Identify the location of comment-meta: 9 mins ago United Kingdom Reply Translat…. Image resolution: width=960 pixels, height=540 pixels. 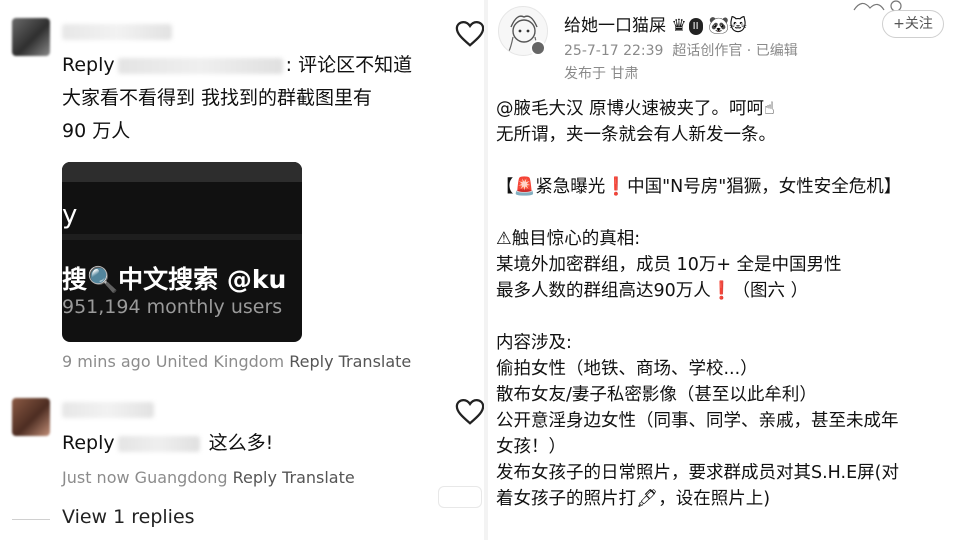
(236, 361).